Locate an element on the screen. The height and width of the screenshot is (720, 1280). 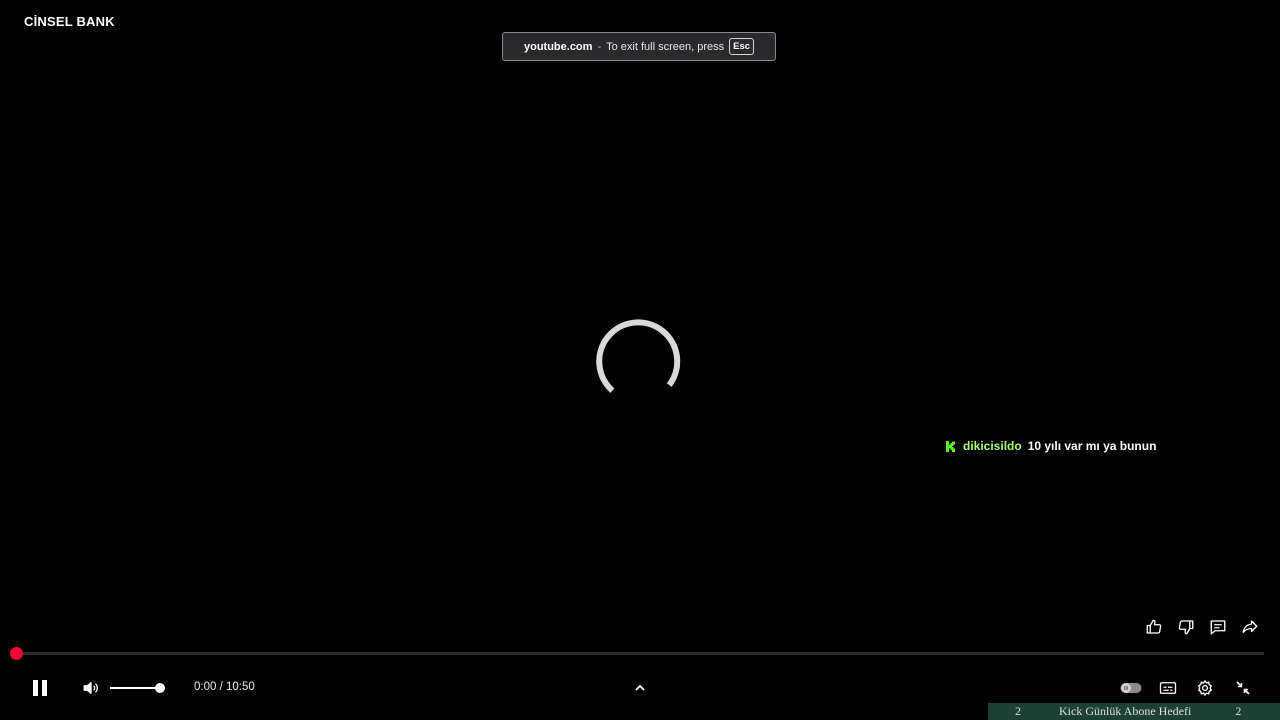
esc-key-badge: Esc is located at coordinates (742, 46).